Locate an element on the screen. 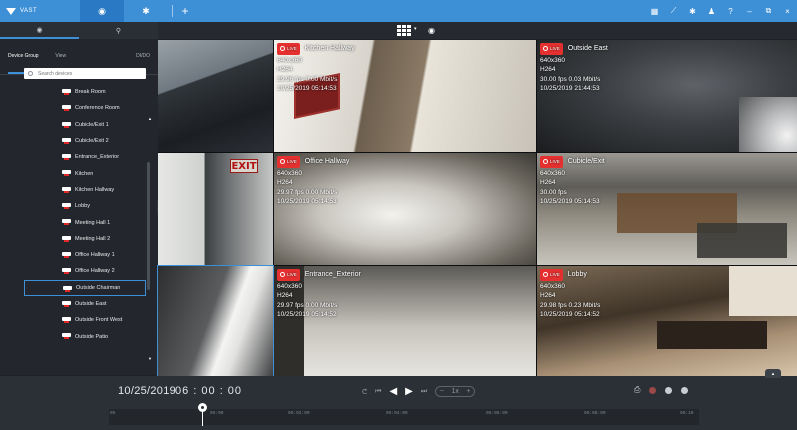 The width and height of the screenshot is (797, 430). view-mode-icon: ◉ is located at coordinates (431, 30).